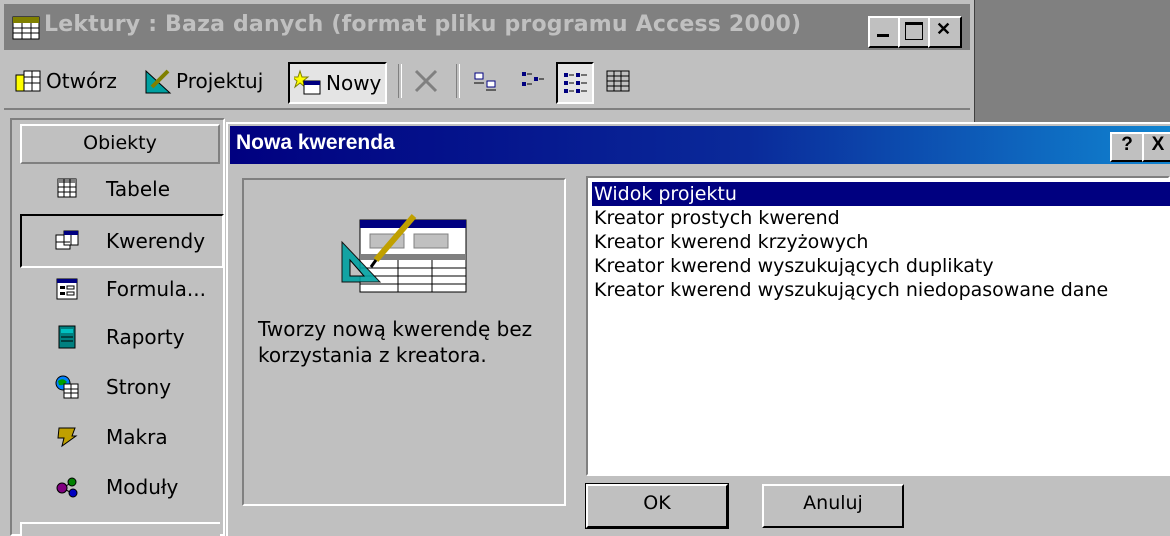 Image resolution: width=1170 pixels, height=536 pixels. Describe the element at coordinates (1156, 147) in the screenshot. I see `dialog-close-button: X` at that location.